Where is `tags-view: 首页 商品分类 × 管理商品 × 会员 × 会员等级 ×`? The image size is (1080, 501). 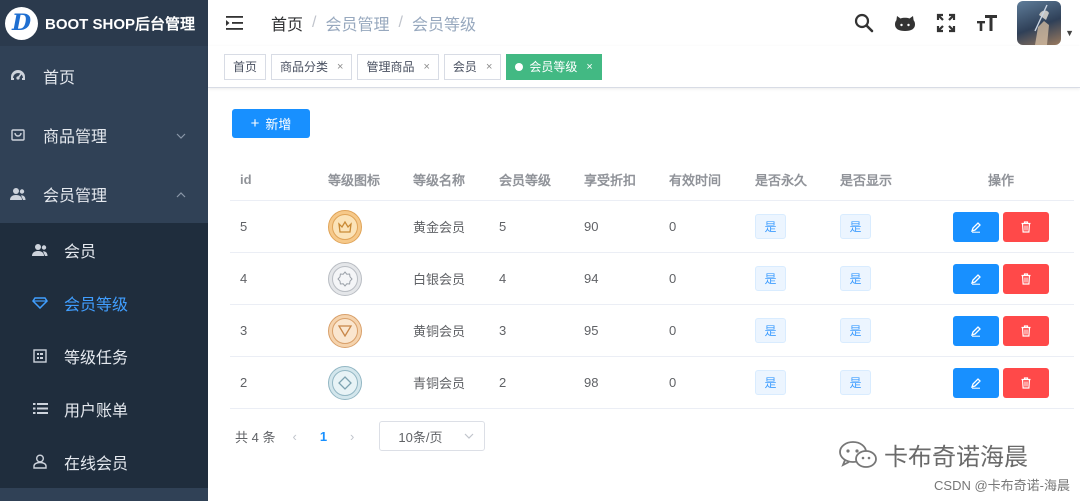
tags-view: 首页 商品分类 × 管理商品 × 会员 × 会员等级 × is located at coordinates (644, 67).